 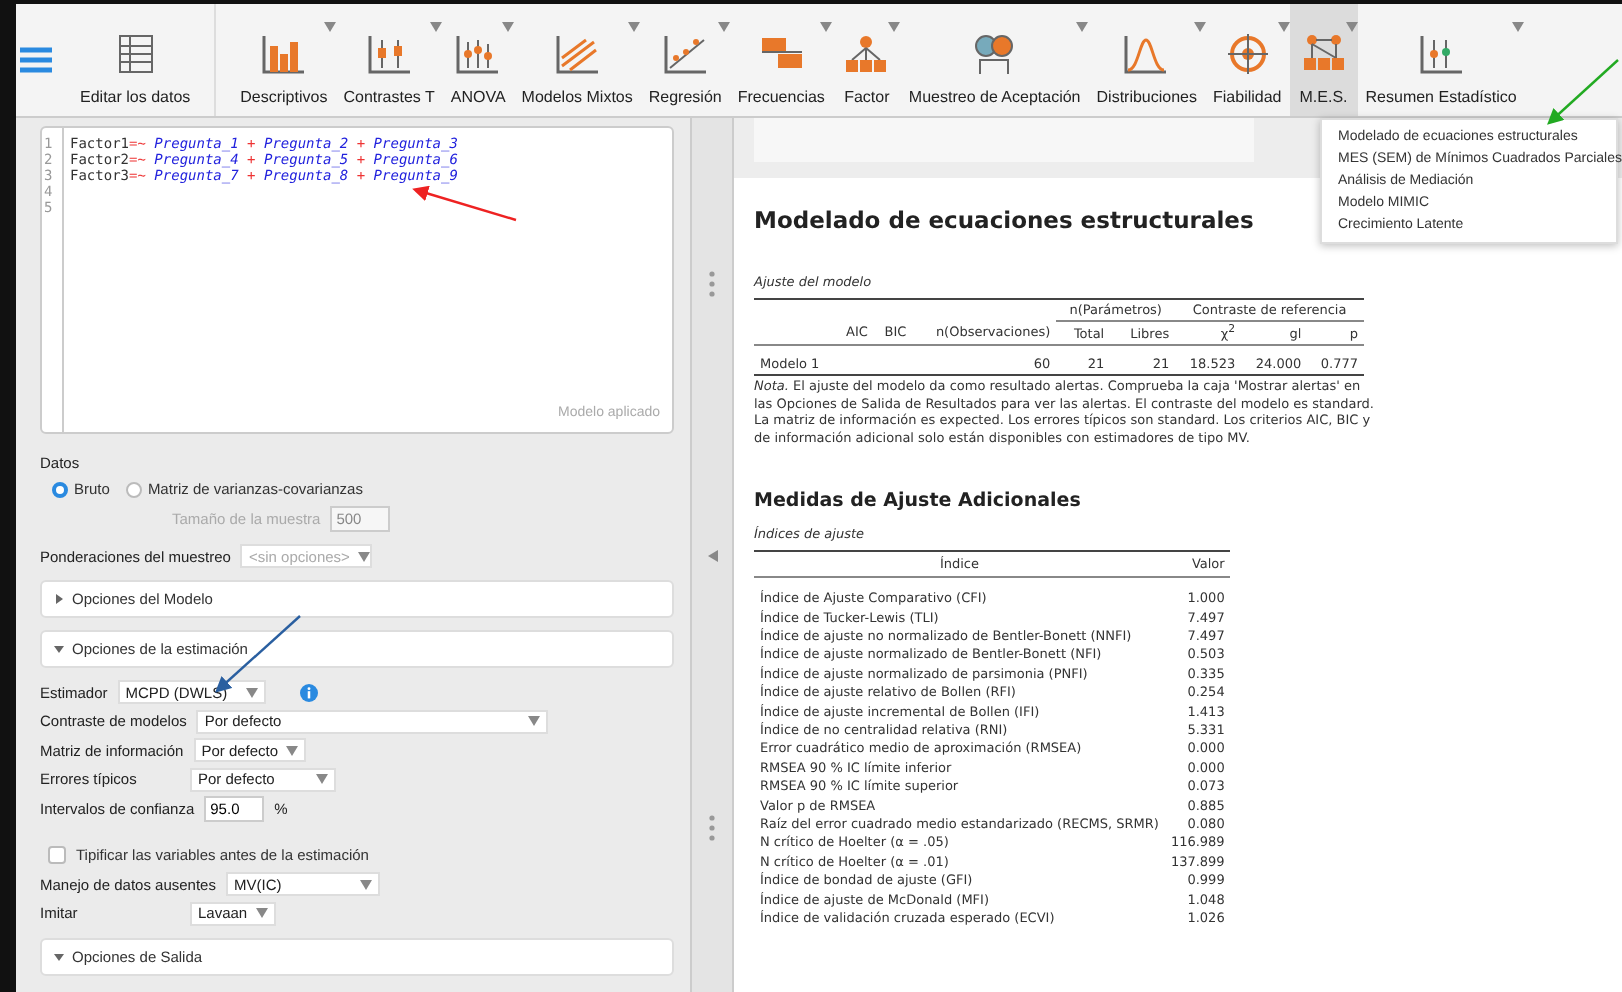 I want to click on toolbar-button: Regresión, so click(x=685, y=60).